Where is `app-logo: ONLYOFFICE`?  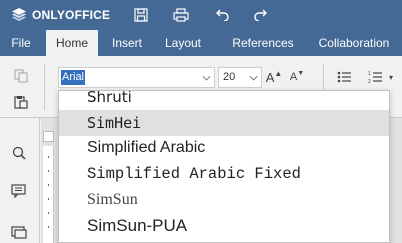 app-logo: ONLYOFFICE is located at coordinates (60, 15).